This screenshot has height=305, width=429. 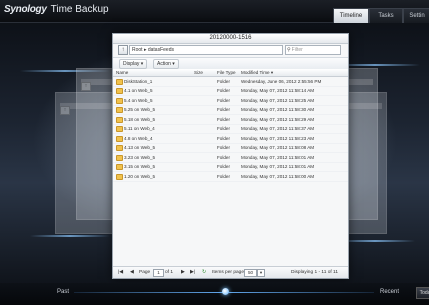 I want to click on displaying-status: Displaying 1 - 11 of 11, so click(x=315, y=272).